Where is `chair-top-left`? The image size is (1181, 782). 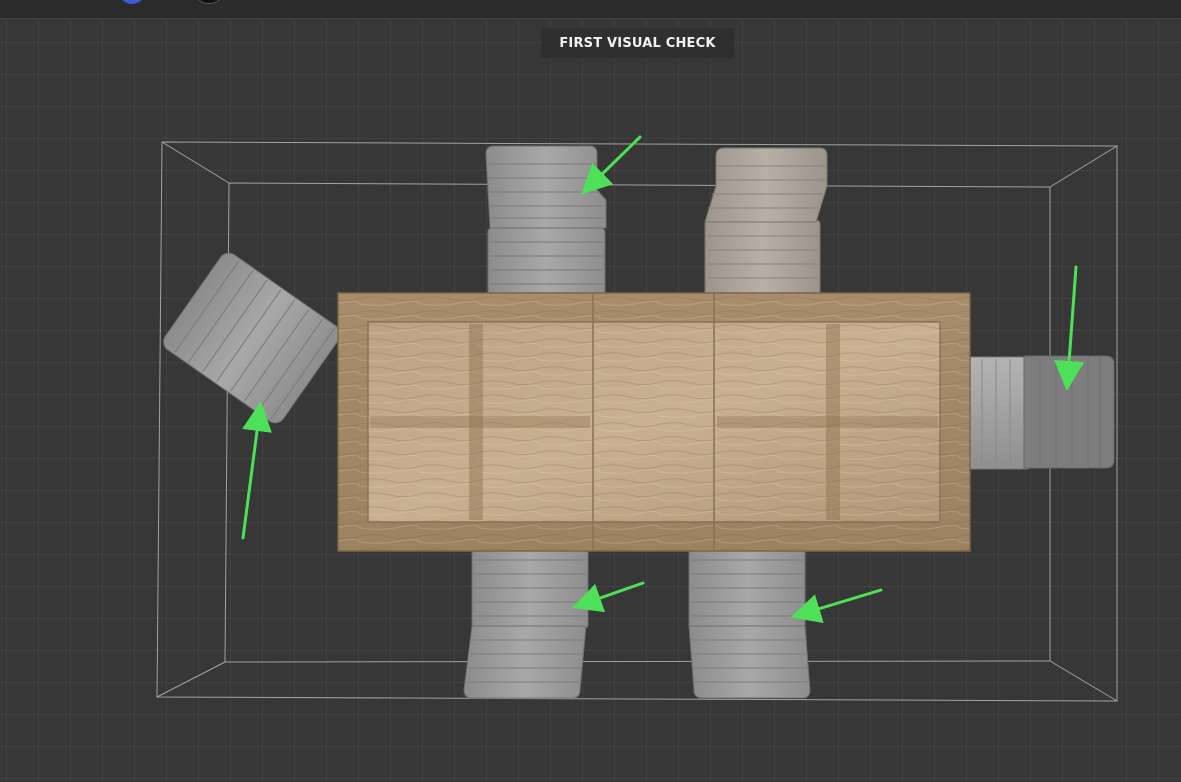
chair-top-left is located at coordinates (546, 222).